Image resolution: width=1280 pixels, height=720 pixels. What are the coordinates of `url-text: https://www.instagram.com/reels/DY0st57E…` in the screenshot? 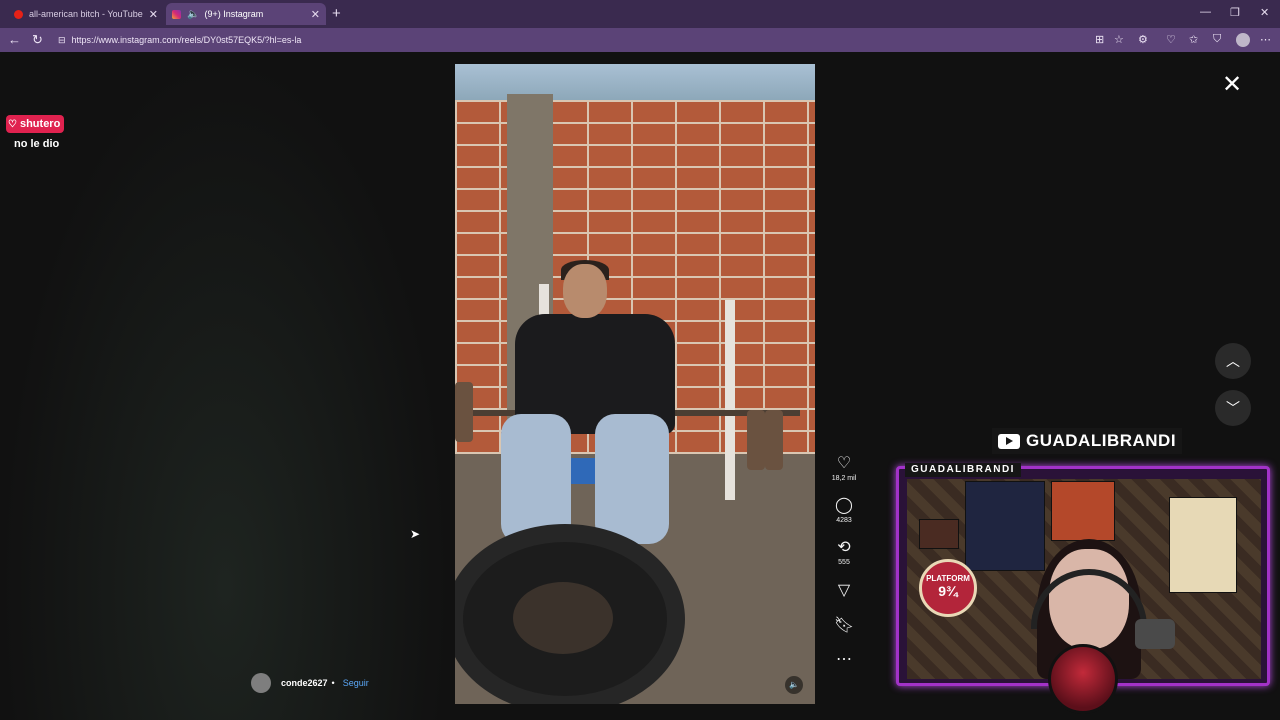 It's located at (186, 40).